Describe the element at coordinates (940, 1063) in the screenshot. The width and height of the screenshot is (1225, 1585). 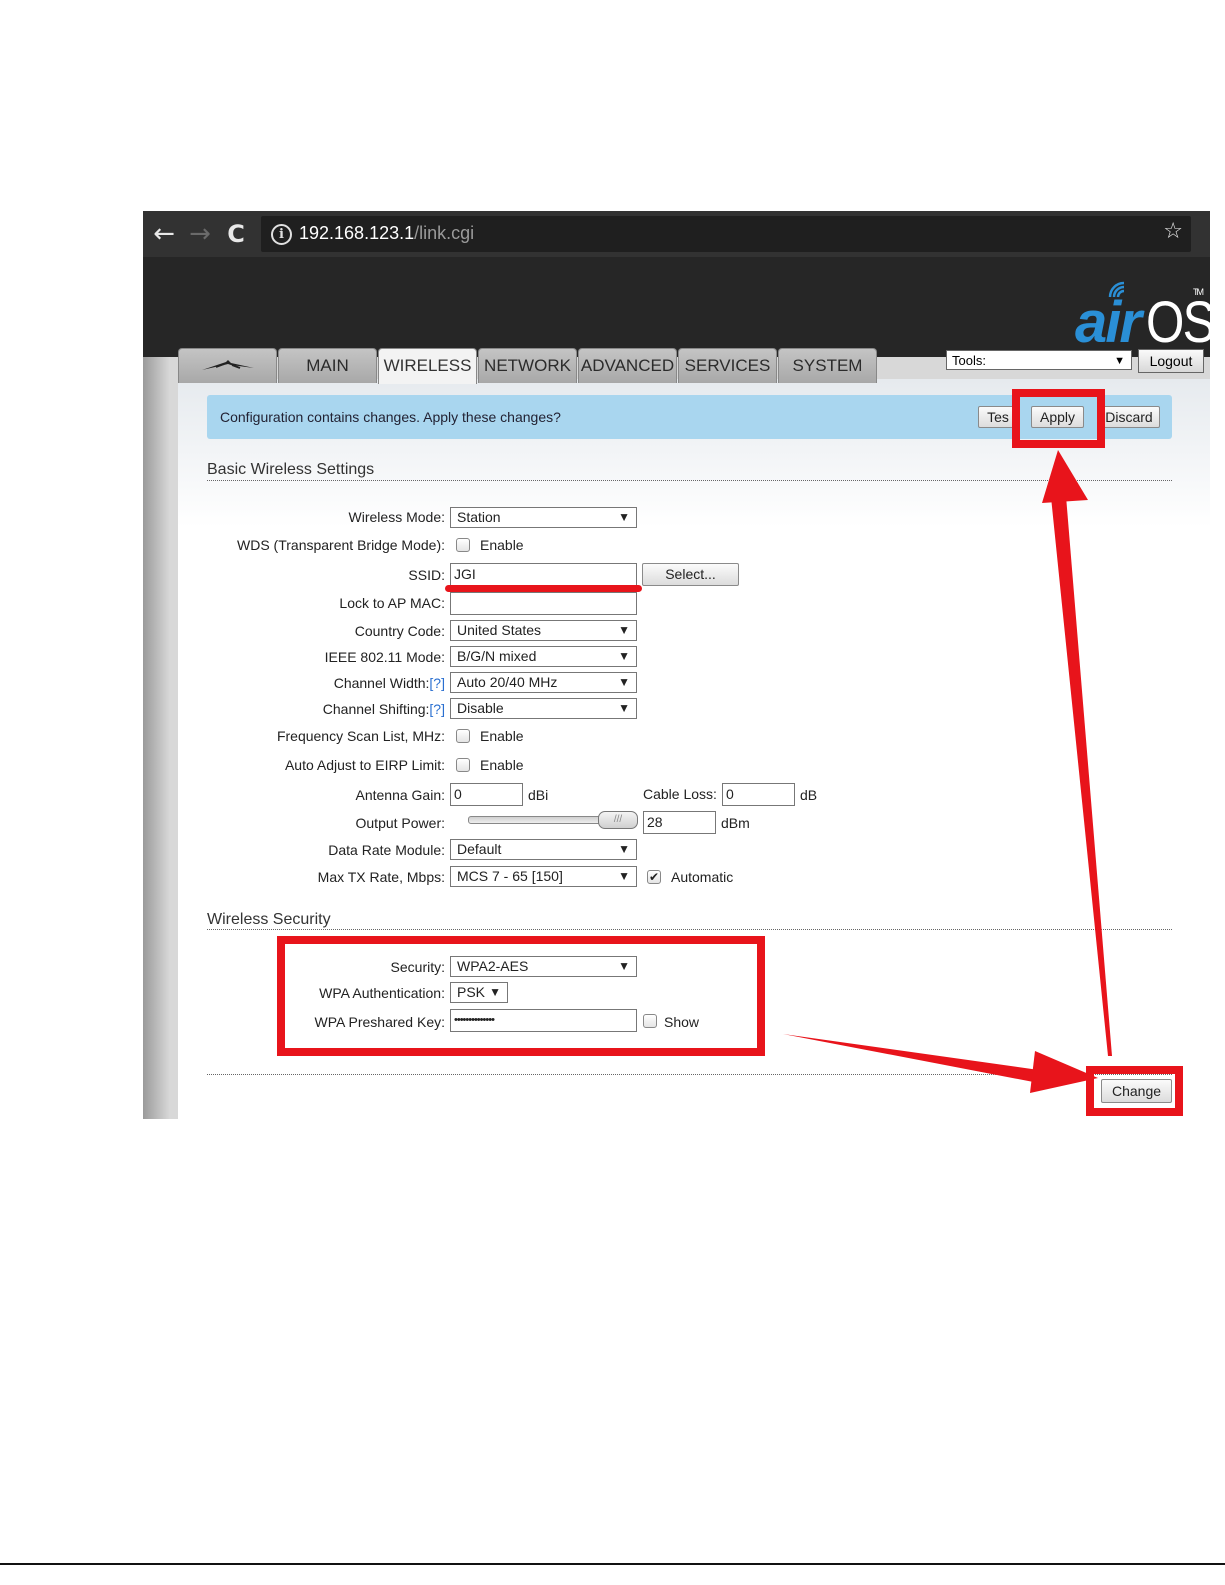
I see `arrow-to-change-icon` at that location.